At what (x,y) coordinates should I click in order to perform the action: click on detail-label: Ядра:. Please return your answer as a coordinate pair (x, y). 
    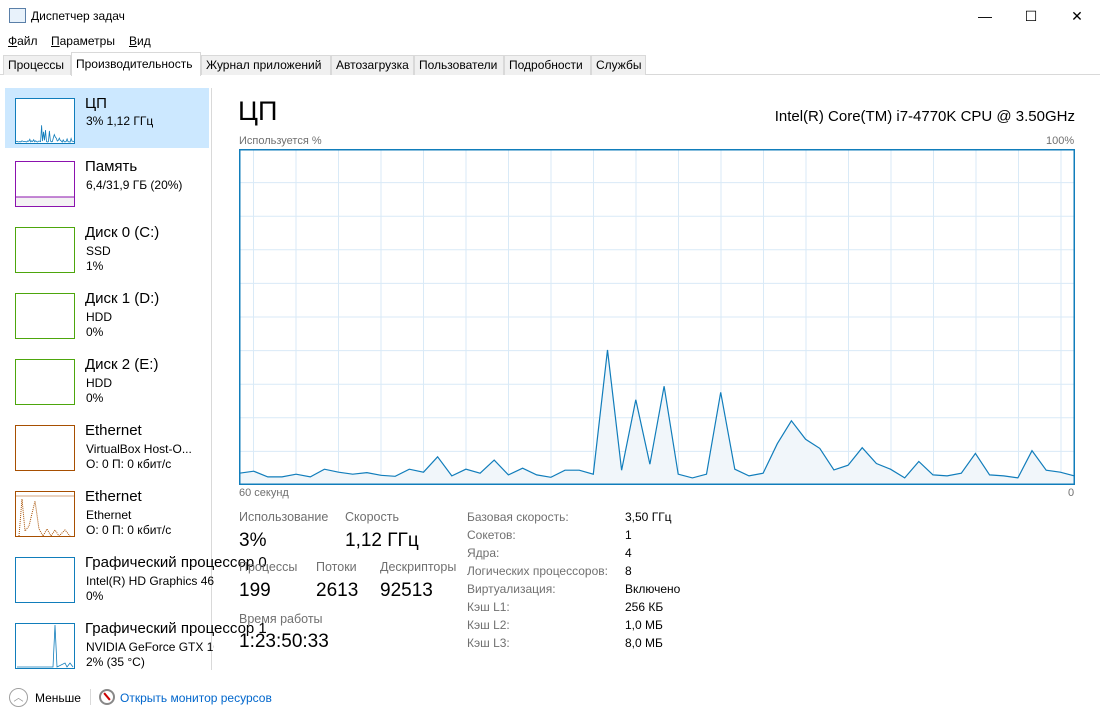
    Looking at the image, I should click on (483, 553).